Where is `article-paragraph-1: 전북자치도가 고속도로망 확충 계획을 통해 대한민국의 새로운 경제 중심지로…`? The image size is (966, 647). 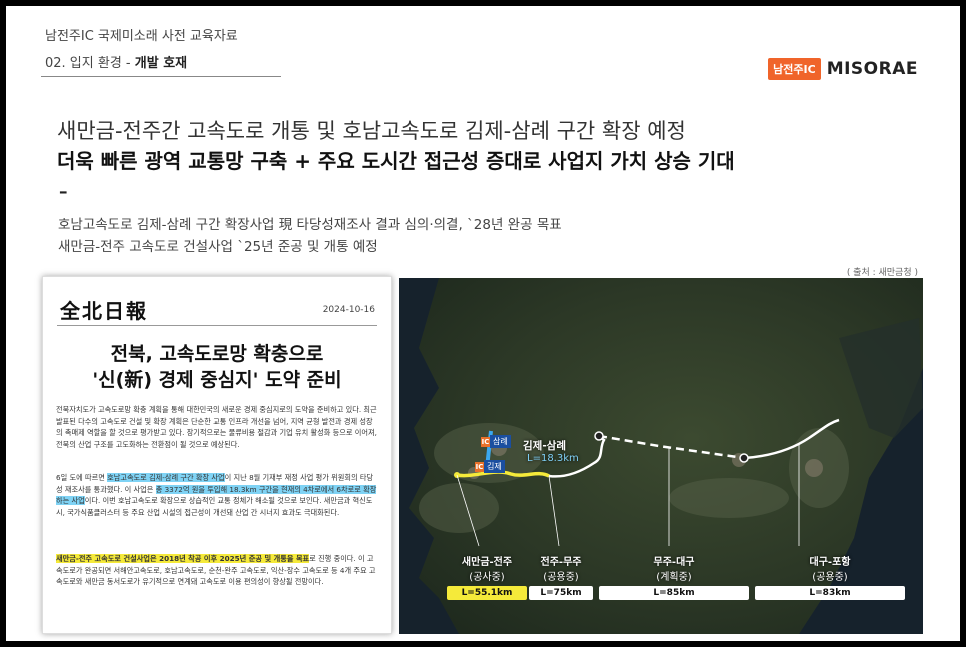 article-paragraph-1: 전북자치도가 고속도로망 확충 계획을 통해 대한민국의 새로운 경제 중심지로… is located at coordinates (216, 427).